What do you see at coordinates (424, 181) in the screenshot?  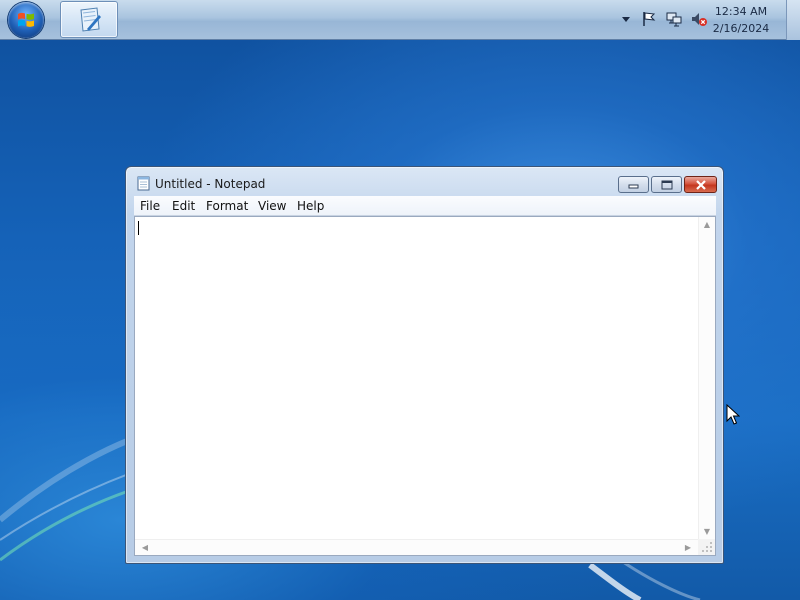 I see `title-bar: Untitled - Notepad` at bounding box center [424, 181].